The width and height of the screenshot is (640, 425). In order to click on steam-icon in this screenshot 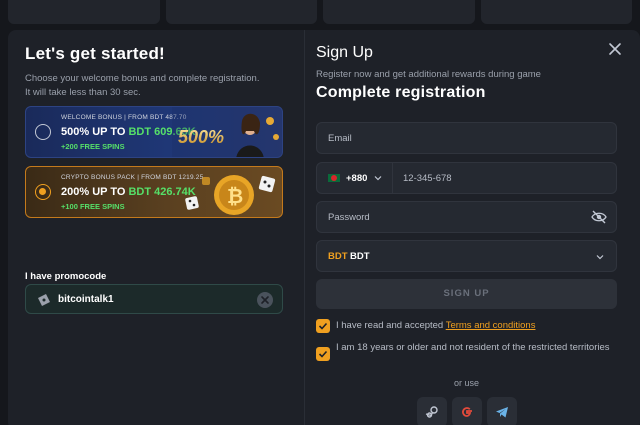, I will do `click(431, 412)`.